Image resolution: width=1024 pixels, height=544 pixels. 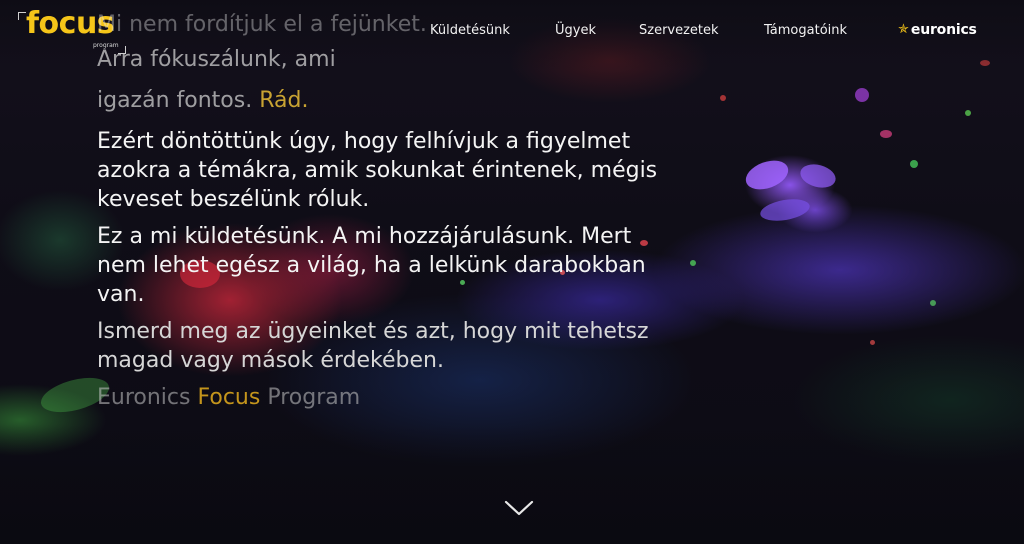 What do you see at coordinates (22, 16) in the screenshot?
I see `logo-bracket-top-left` at bounding box center [22, 16].